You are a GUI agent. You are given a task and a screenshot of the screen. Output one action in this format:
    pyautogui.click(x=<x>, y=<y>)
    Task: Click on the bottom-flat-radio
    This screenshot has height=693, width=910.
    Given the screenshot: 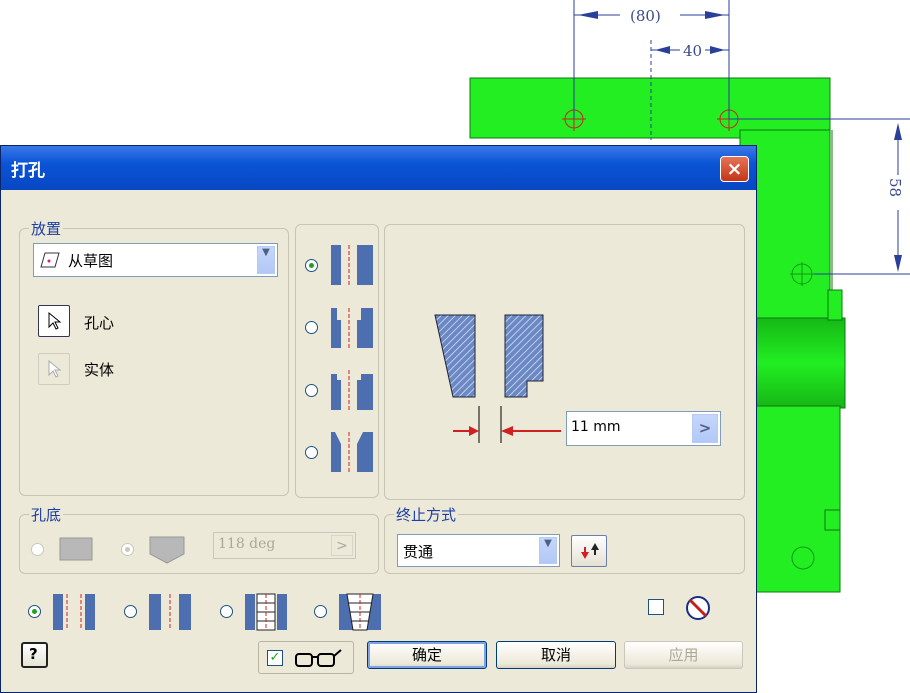 What is the action you would take?
    pyautogui.click(x=37, y=549)
    